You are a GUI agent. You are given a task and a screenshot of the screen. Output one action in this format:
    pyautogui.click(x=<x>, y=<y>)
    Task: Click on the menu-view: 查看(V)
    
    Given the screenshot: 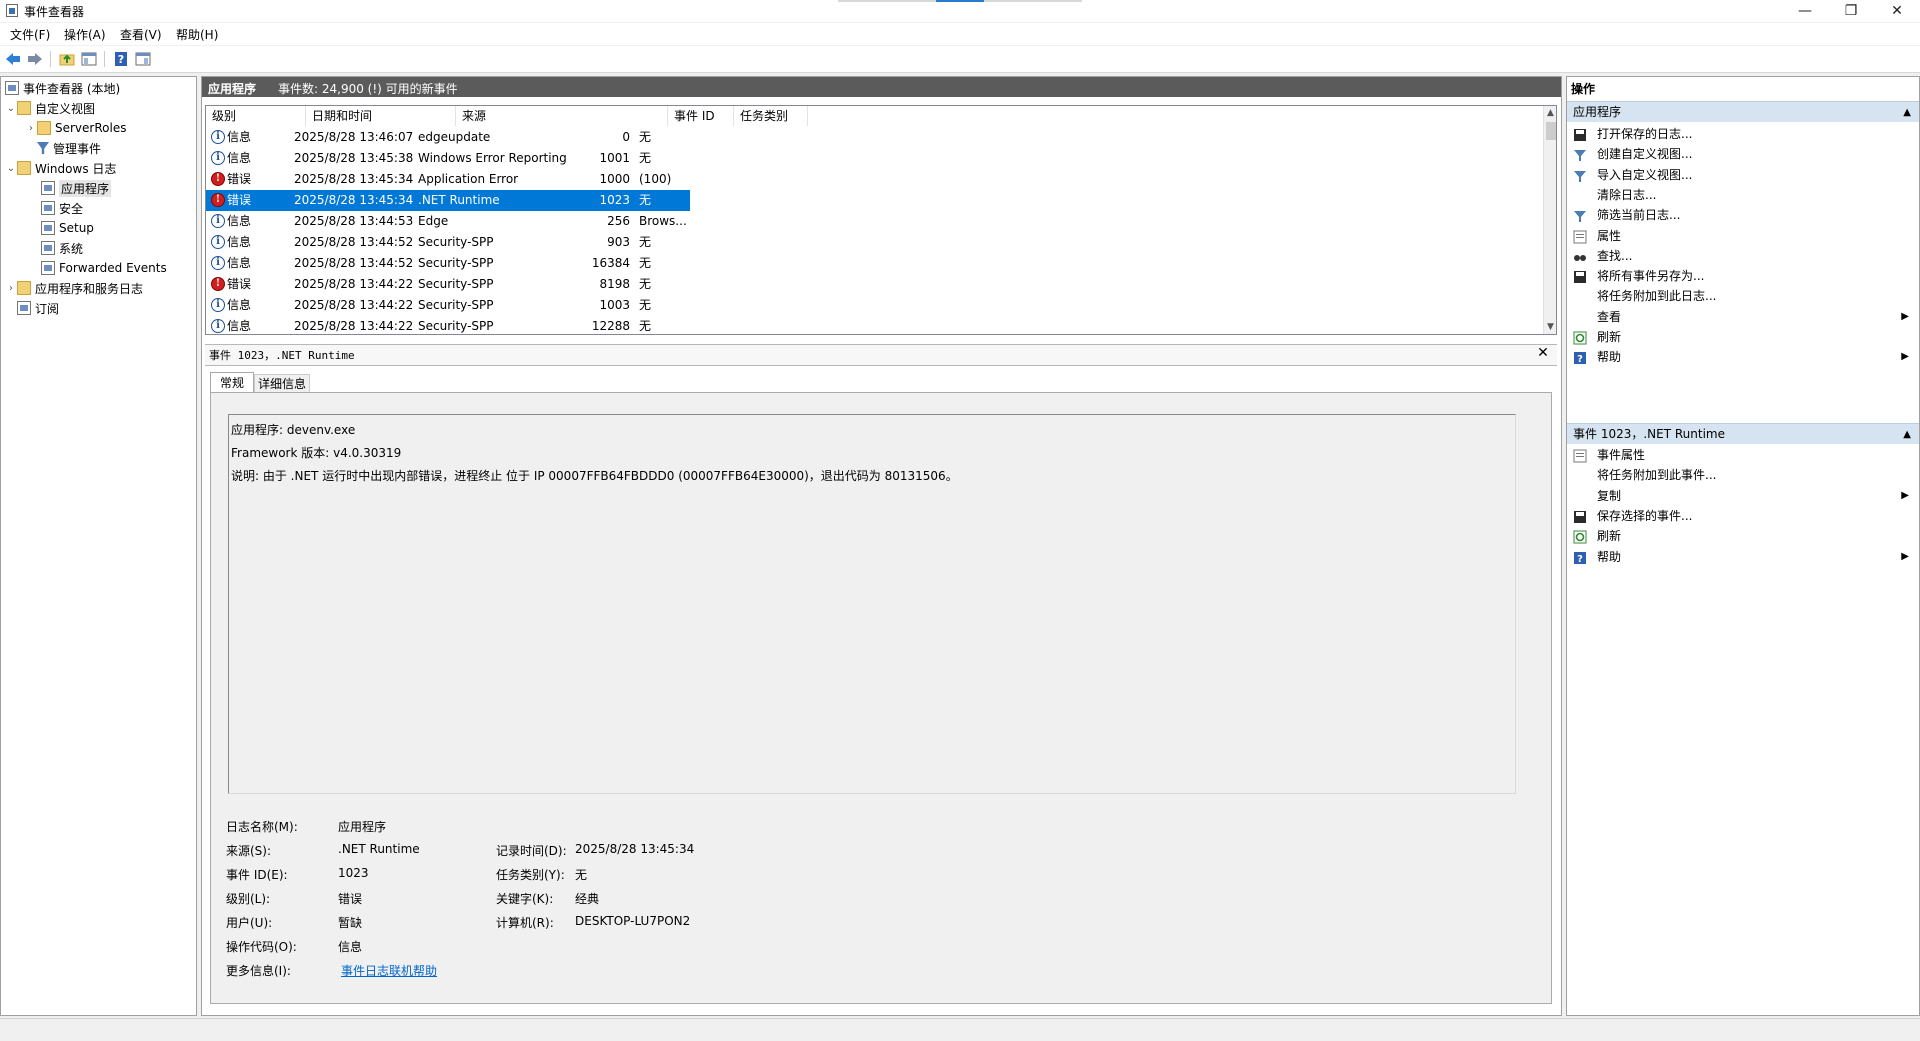 What is the action you would take?
    pyautogui.click(x=141, y=34)
    